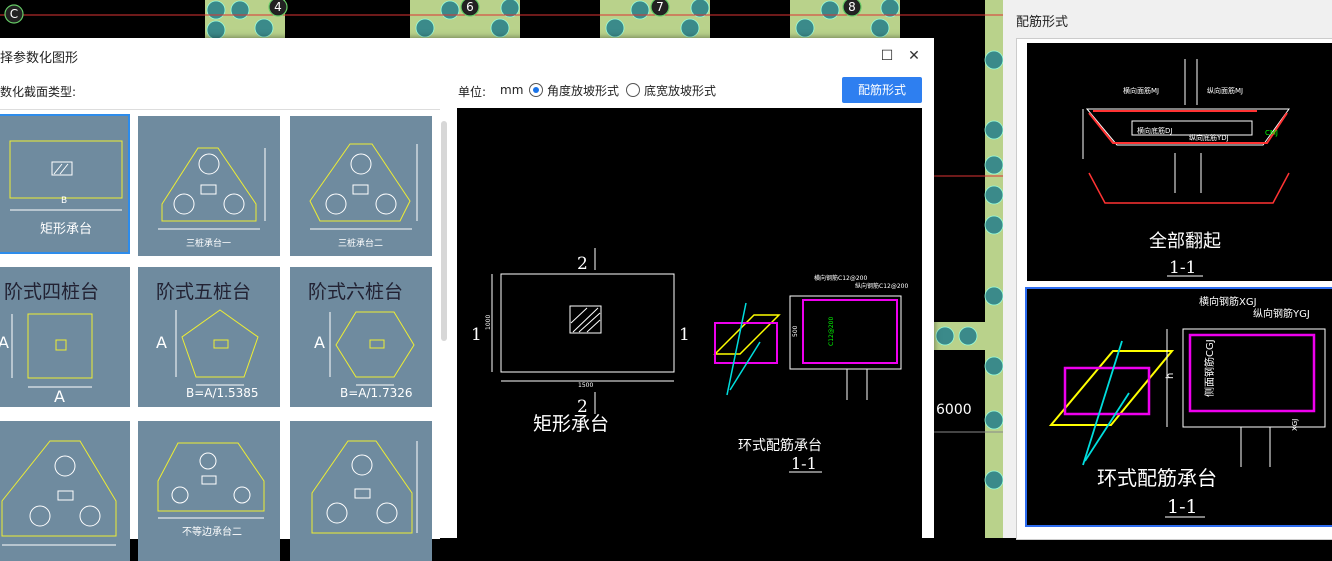 This screenshot has height=561, width=1332. I want to click on preview-rebar-side: C12@200, so click(831, 331).